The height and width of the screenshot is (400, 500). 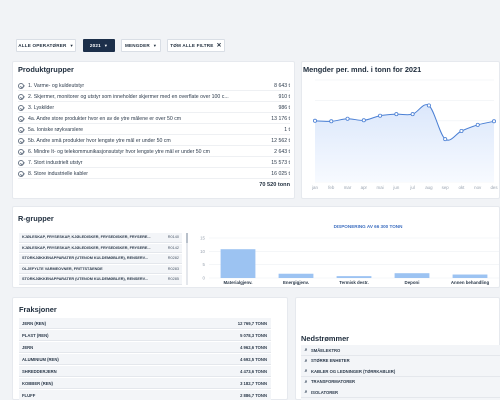 I want to click on x-tick-label: feb, so click(x=331, y=187).